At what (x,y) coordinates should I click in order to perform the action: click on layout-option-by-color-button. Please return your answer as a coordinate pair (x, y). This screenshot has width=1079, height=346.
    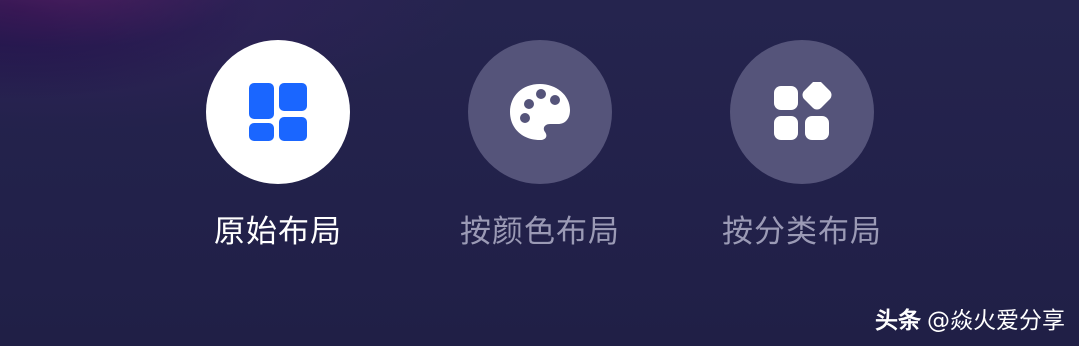
    Looking at the image, I should click on (540, 112).